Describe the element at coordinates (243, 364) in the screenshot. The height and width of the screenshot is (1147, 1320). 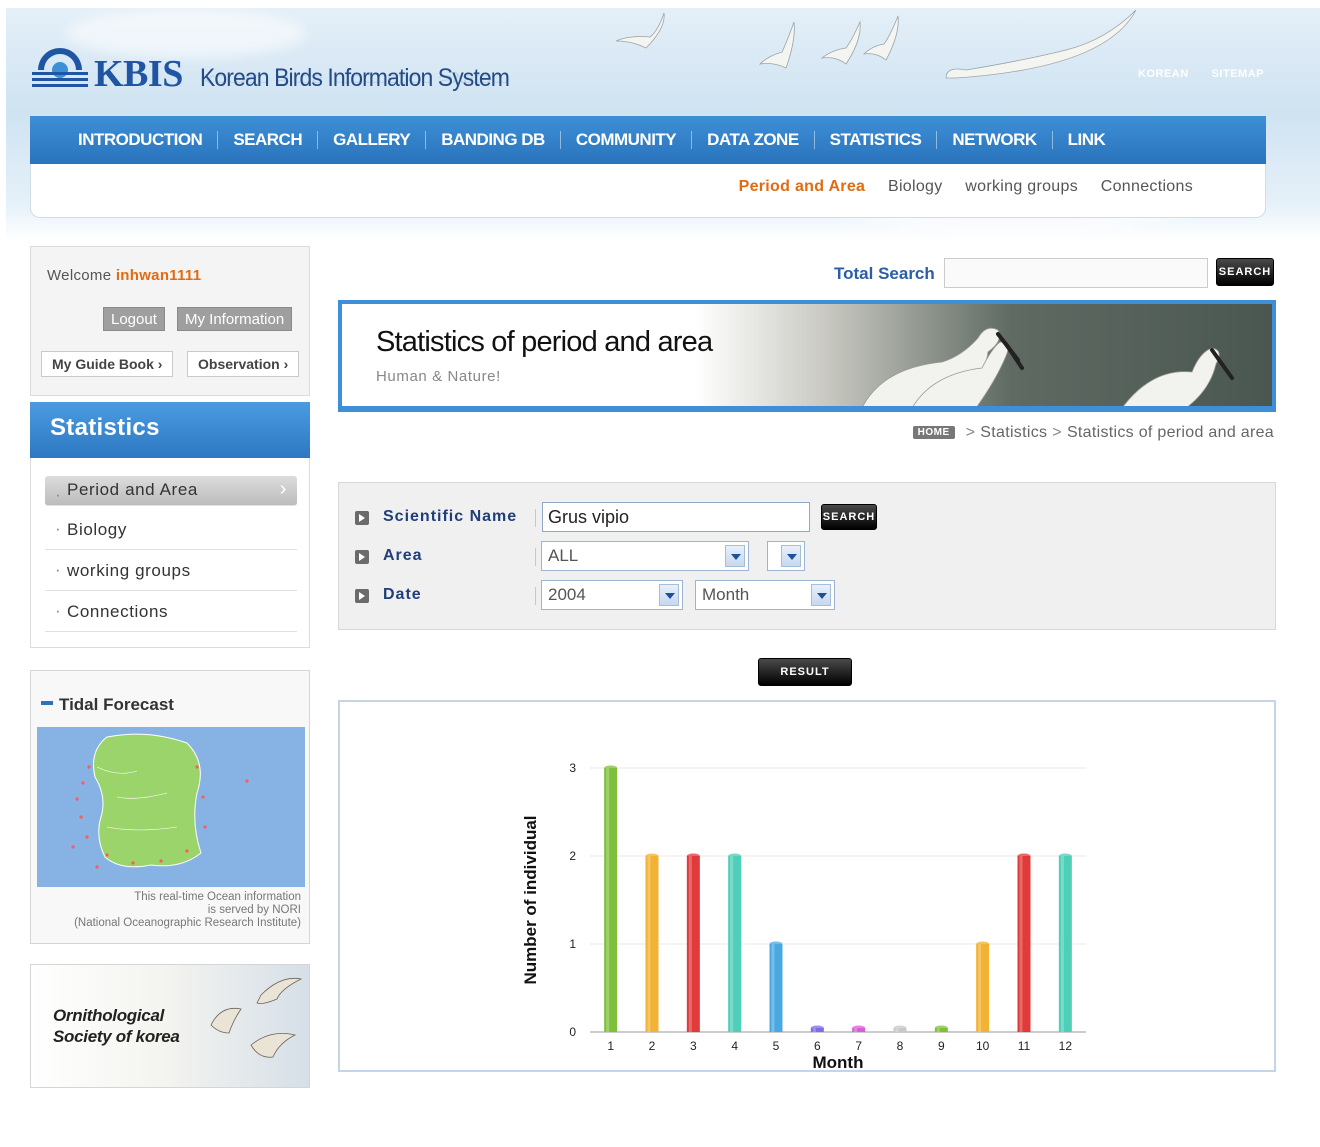
I see `observation-button: Observation` at that location.